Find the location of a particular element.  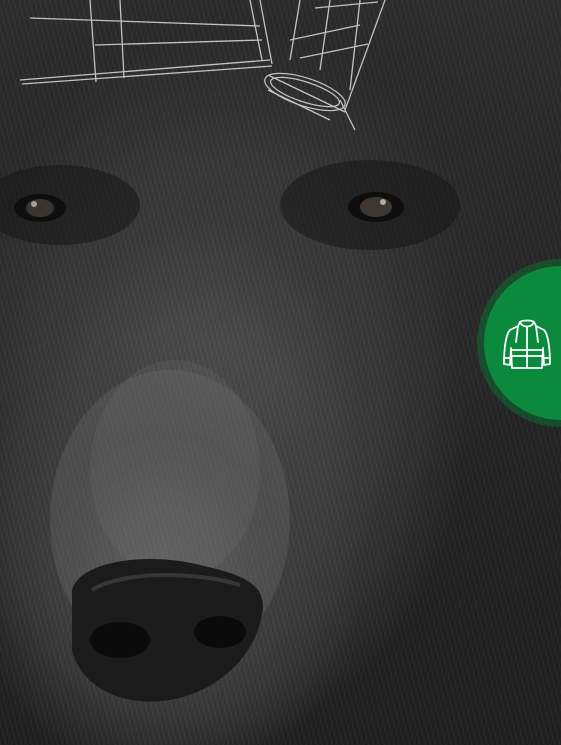

bear-eye-left is located at coordinates (40, 208).